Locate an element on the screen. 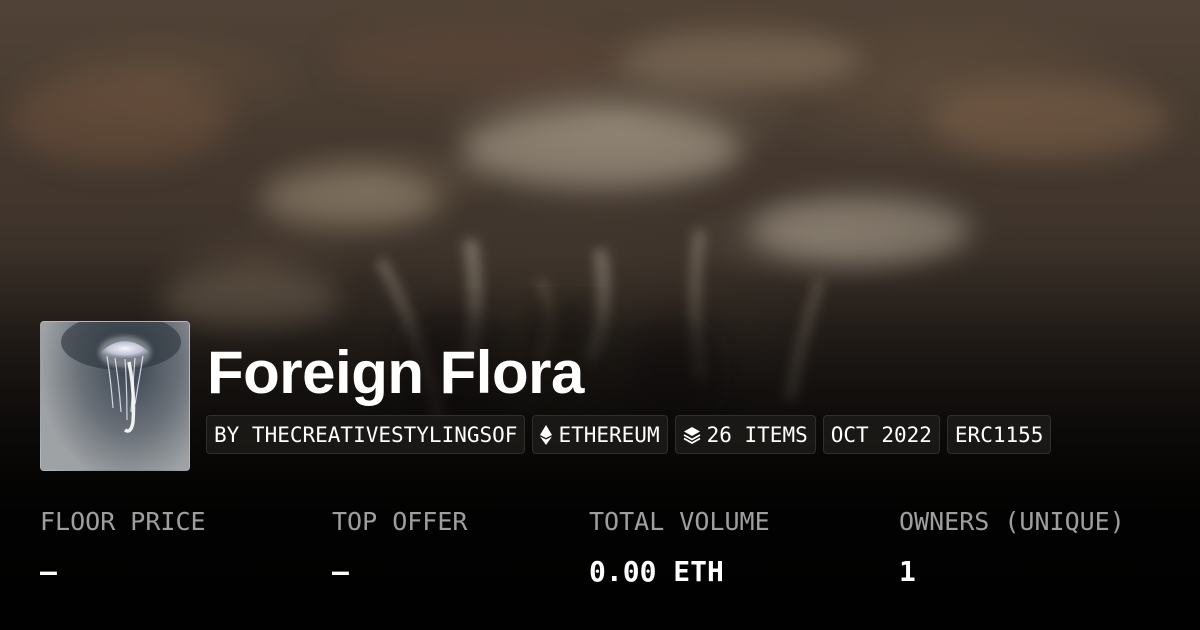 The image size is (1200, 630). date-tag: OCT 2022 is located at coordinates (881, 434).